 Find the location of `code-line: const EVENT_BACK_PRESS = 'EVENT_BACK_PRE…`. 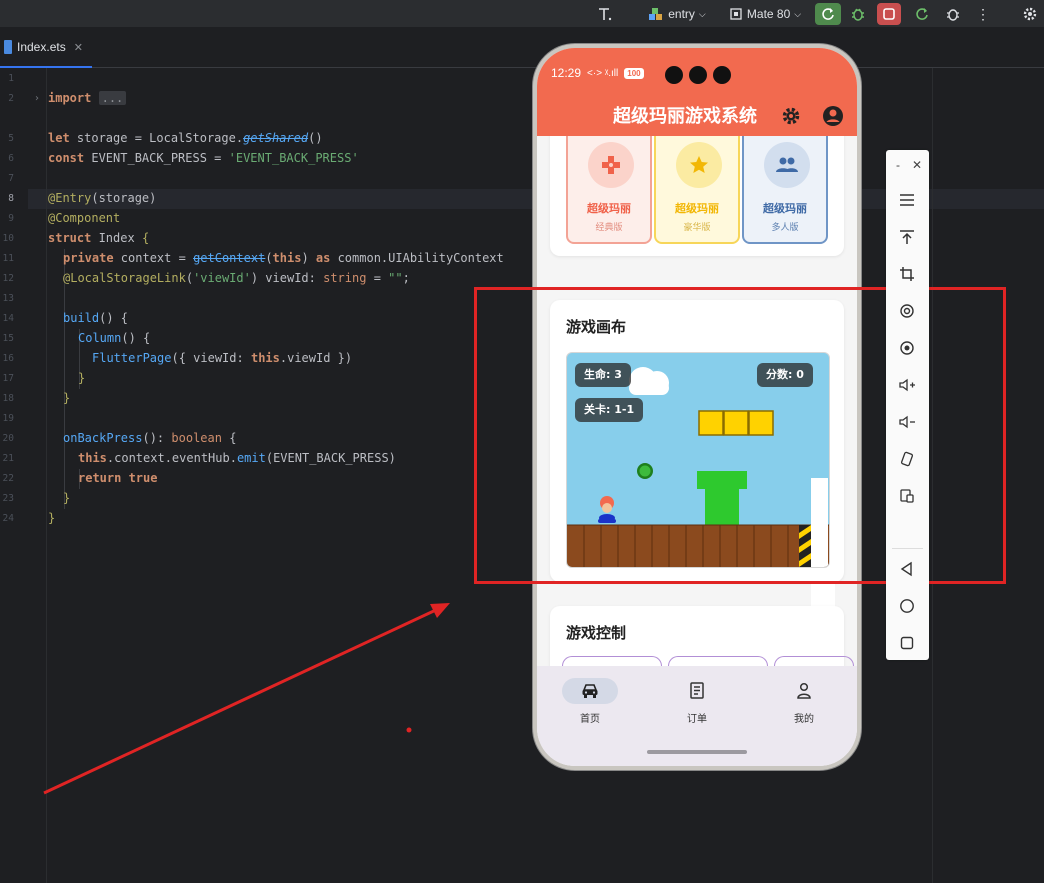

code-line: const EVENT_BACK_PRESS = 'EVENT_BACK_PRE… is located at coordinates (203, 158).